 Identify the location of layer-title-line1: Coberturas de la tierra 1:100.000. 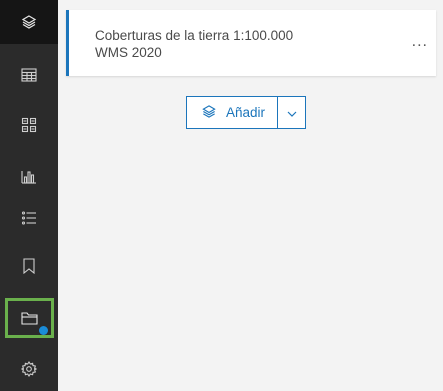
(194, 35).